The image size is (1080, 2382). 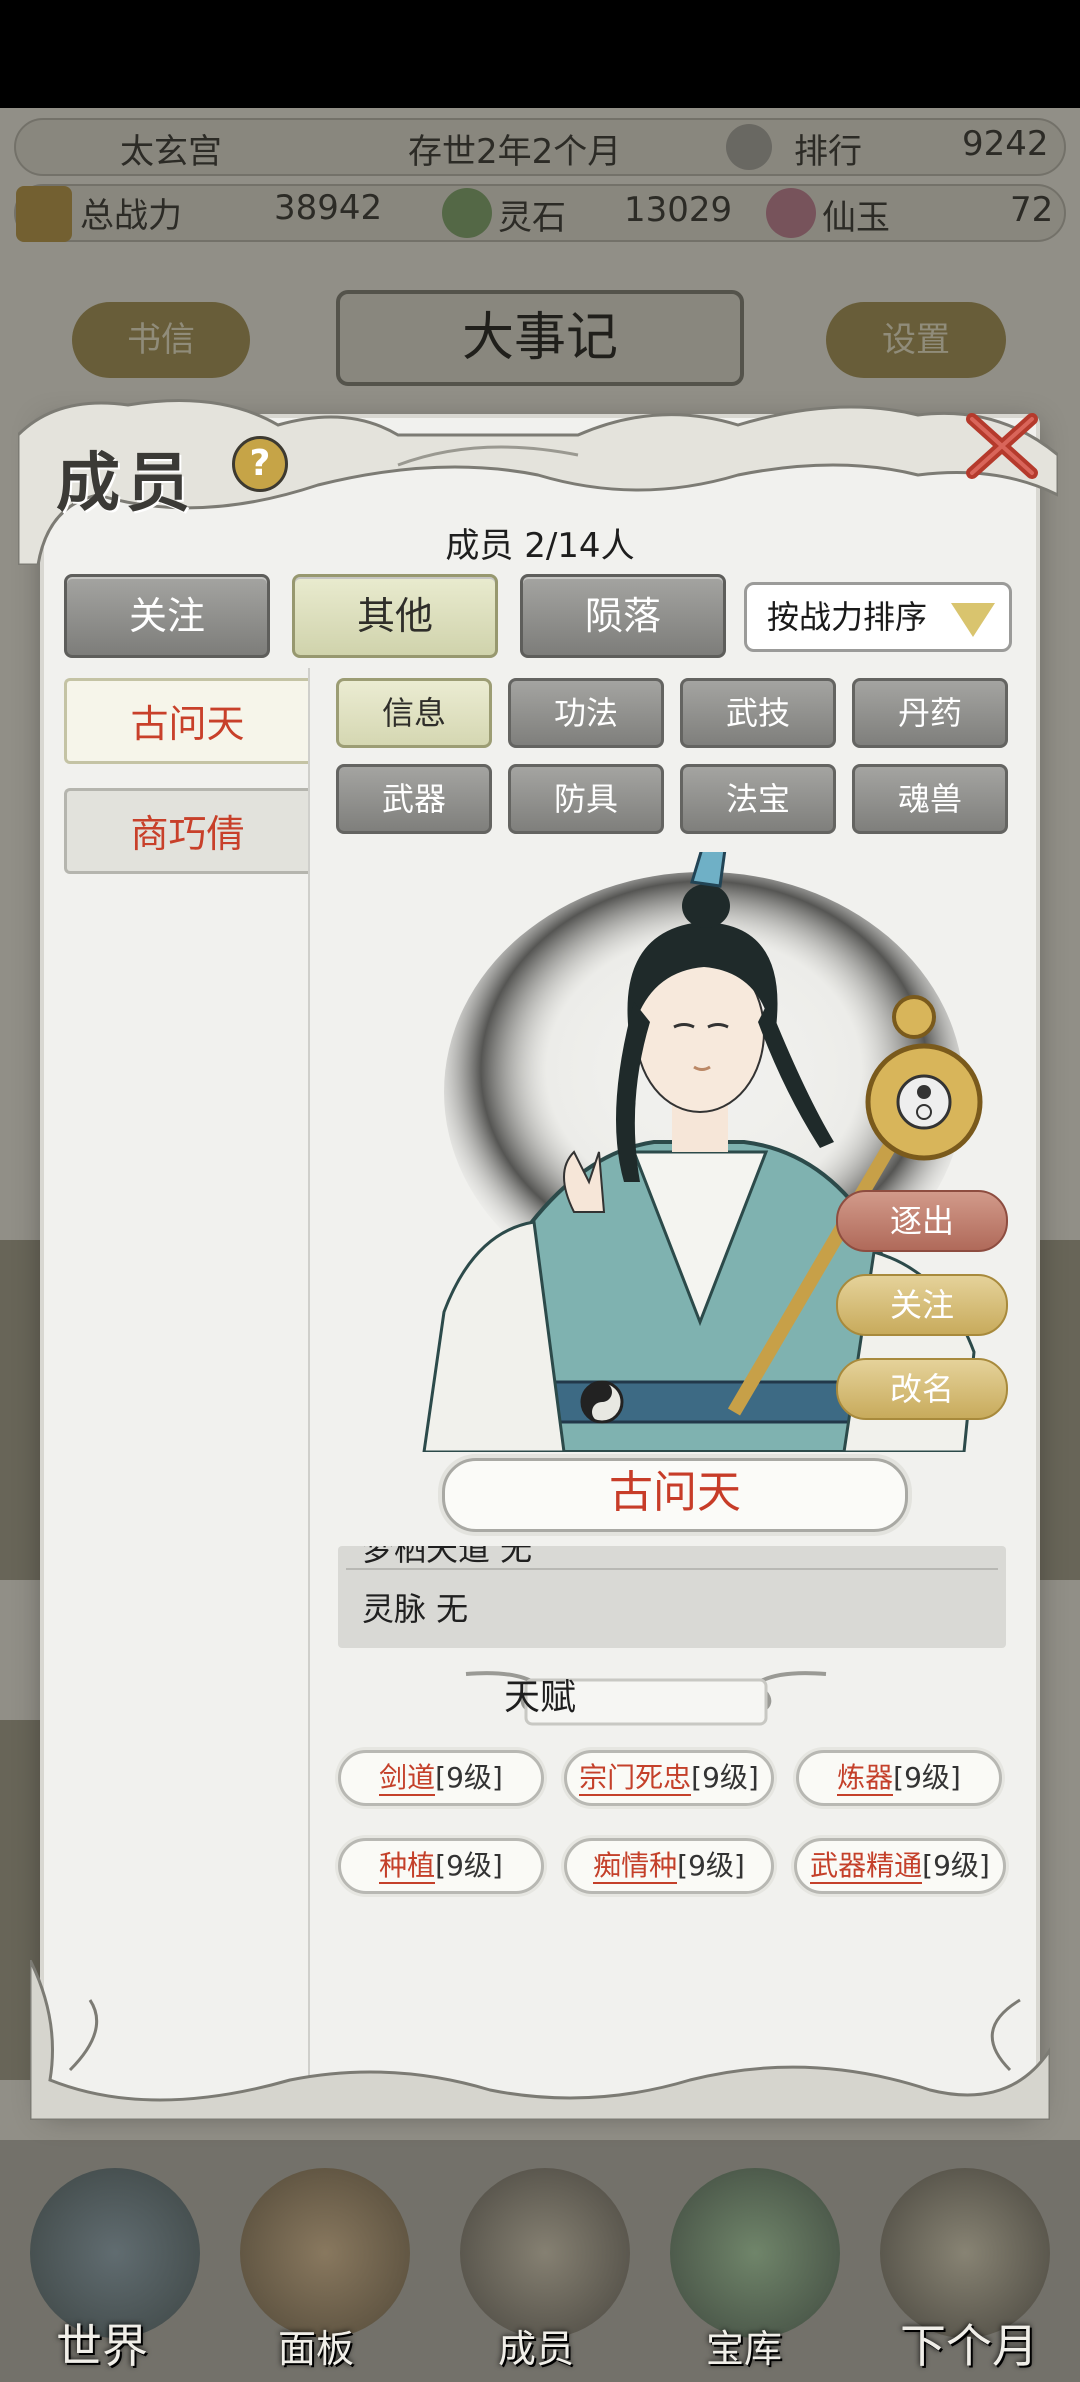 I want to click on talent-badge: 种植[9级], so click(x=441, y=1866).